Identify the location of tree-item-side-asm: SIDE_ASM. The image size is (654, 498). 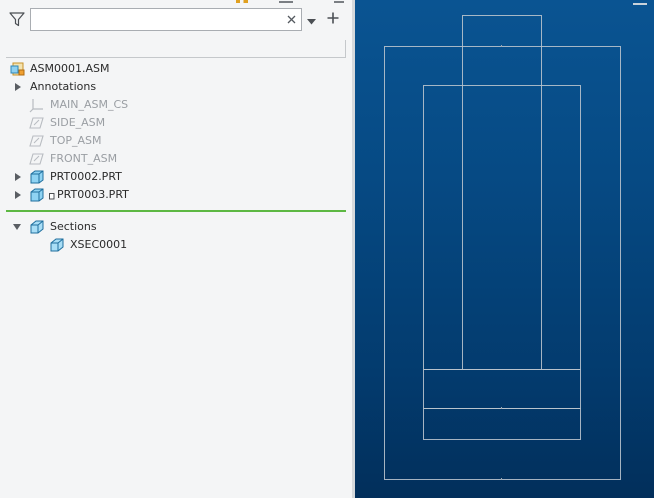
(173, 123).